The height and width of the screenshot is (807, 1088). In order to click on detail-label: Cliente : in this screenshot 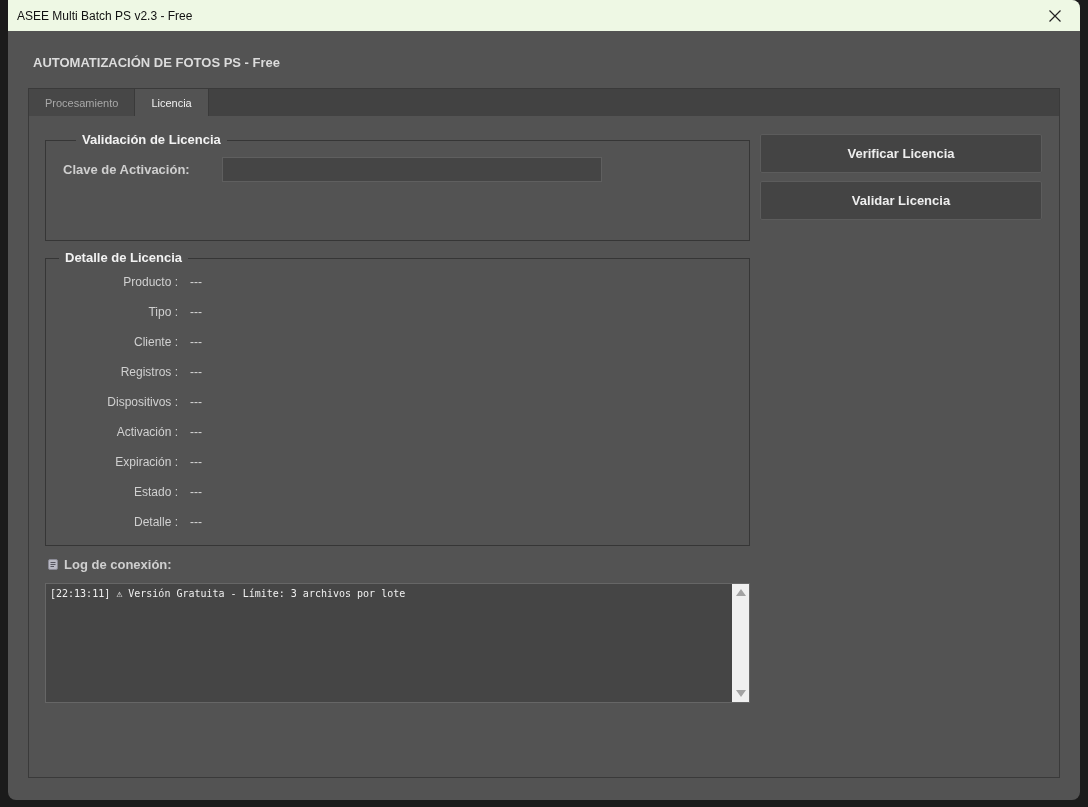, I will do `click(155, 342)`.